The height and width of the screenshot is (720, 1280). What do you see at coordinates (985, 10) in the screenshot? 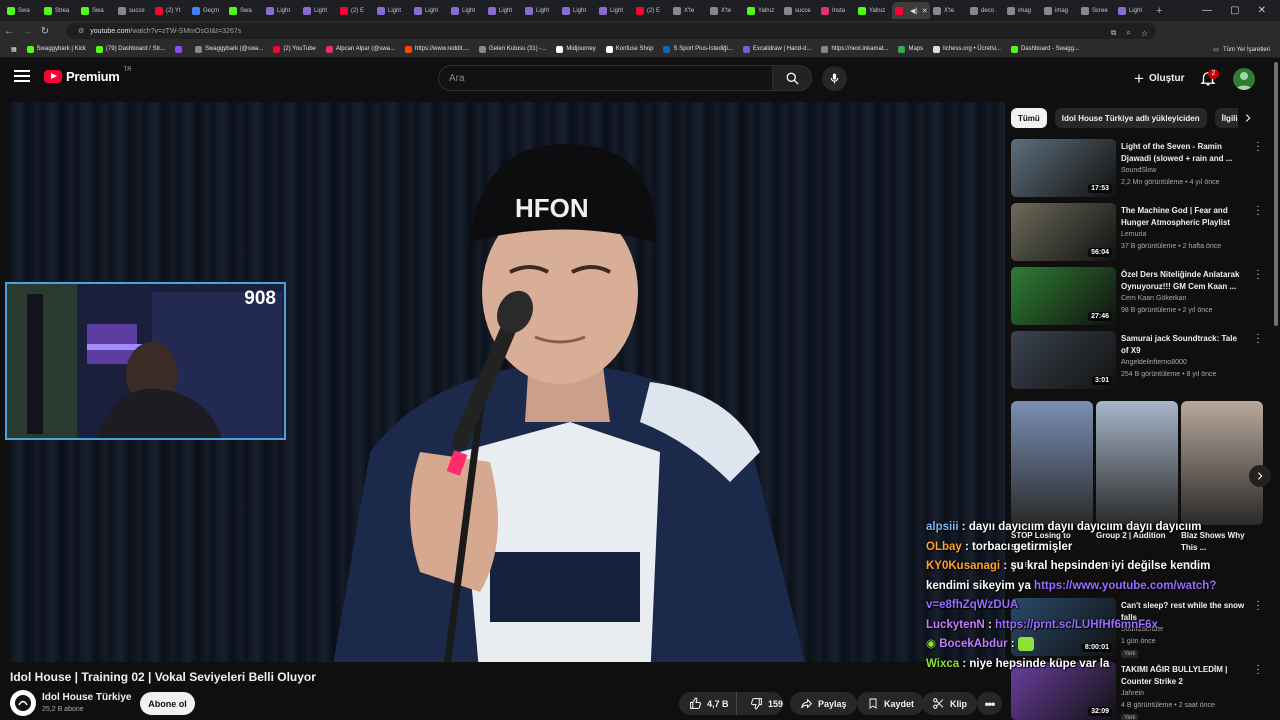
I see `browser-tab: deco` at bounding box center [985, 10].